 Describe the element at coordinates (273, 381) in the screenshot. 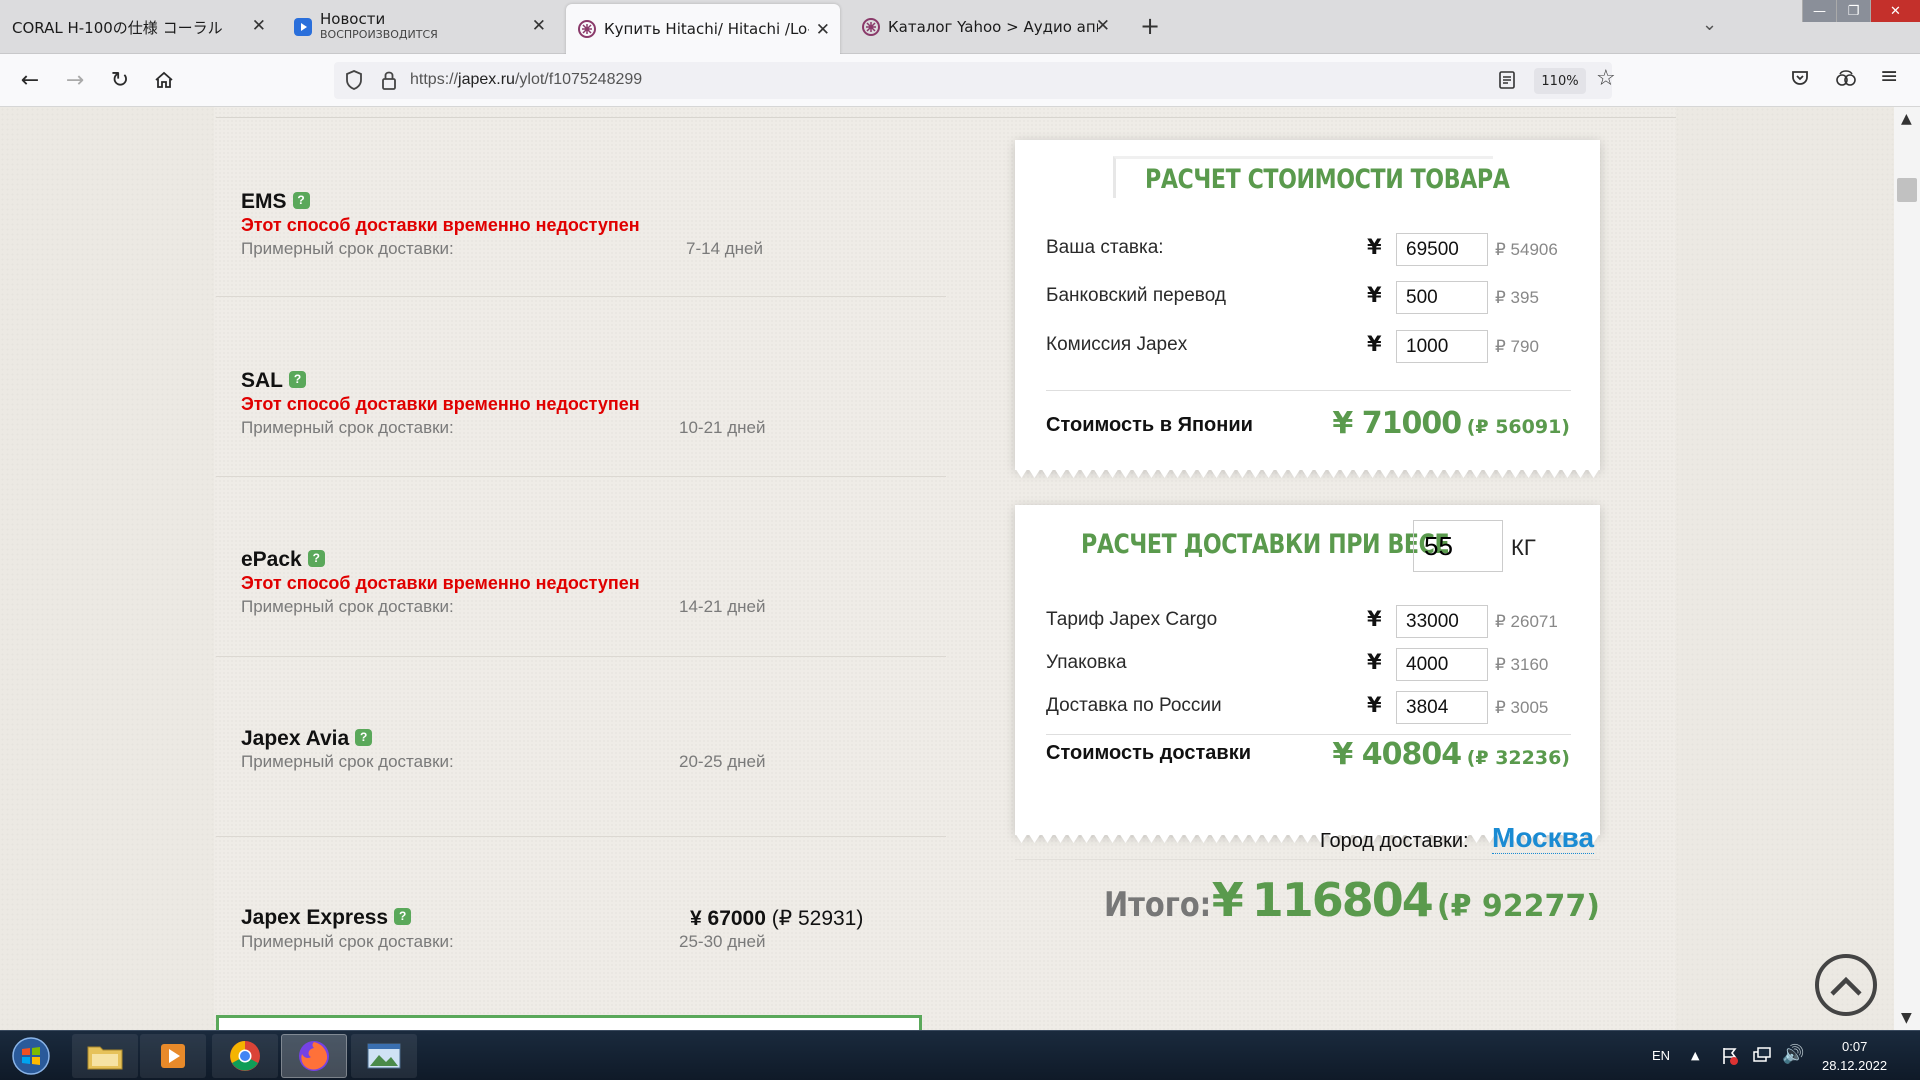

I see `shipping-method-name: SAL?` at that location.